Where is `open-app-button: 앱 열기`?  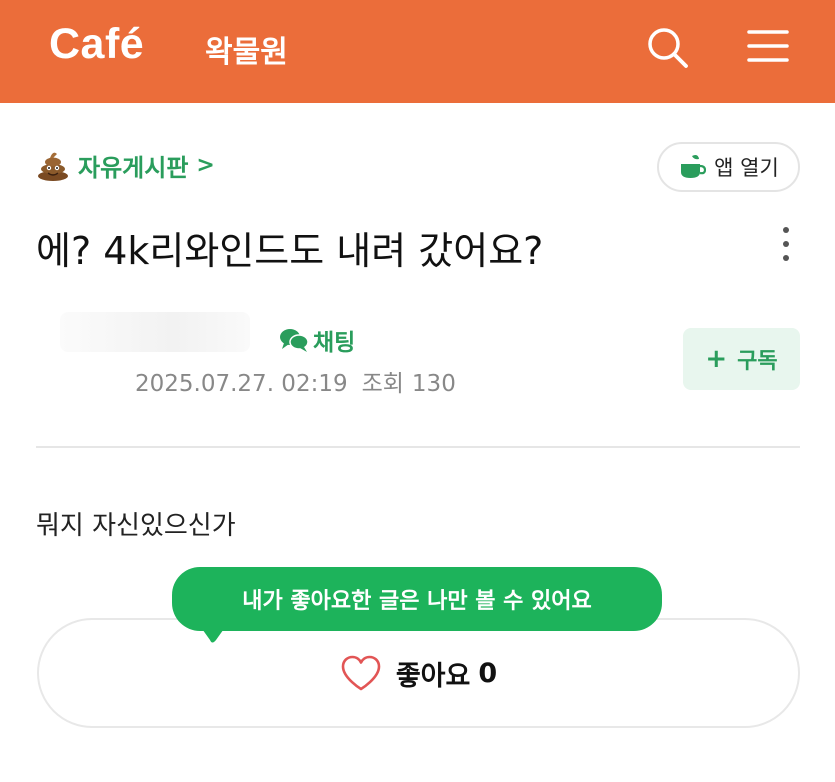 open-app-button: 앱 열기 is located at coordinates (728, 167).